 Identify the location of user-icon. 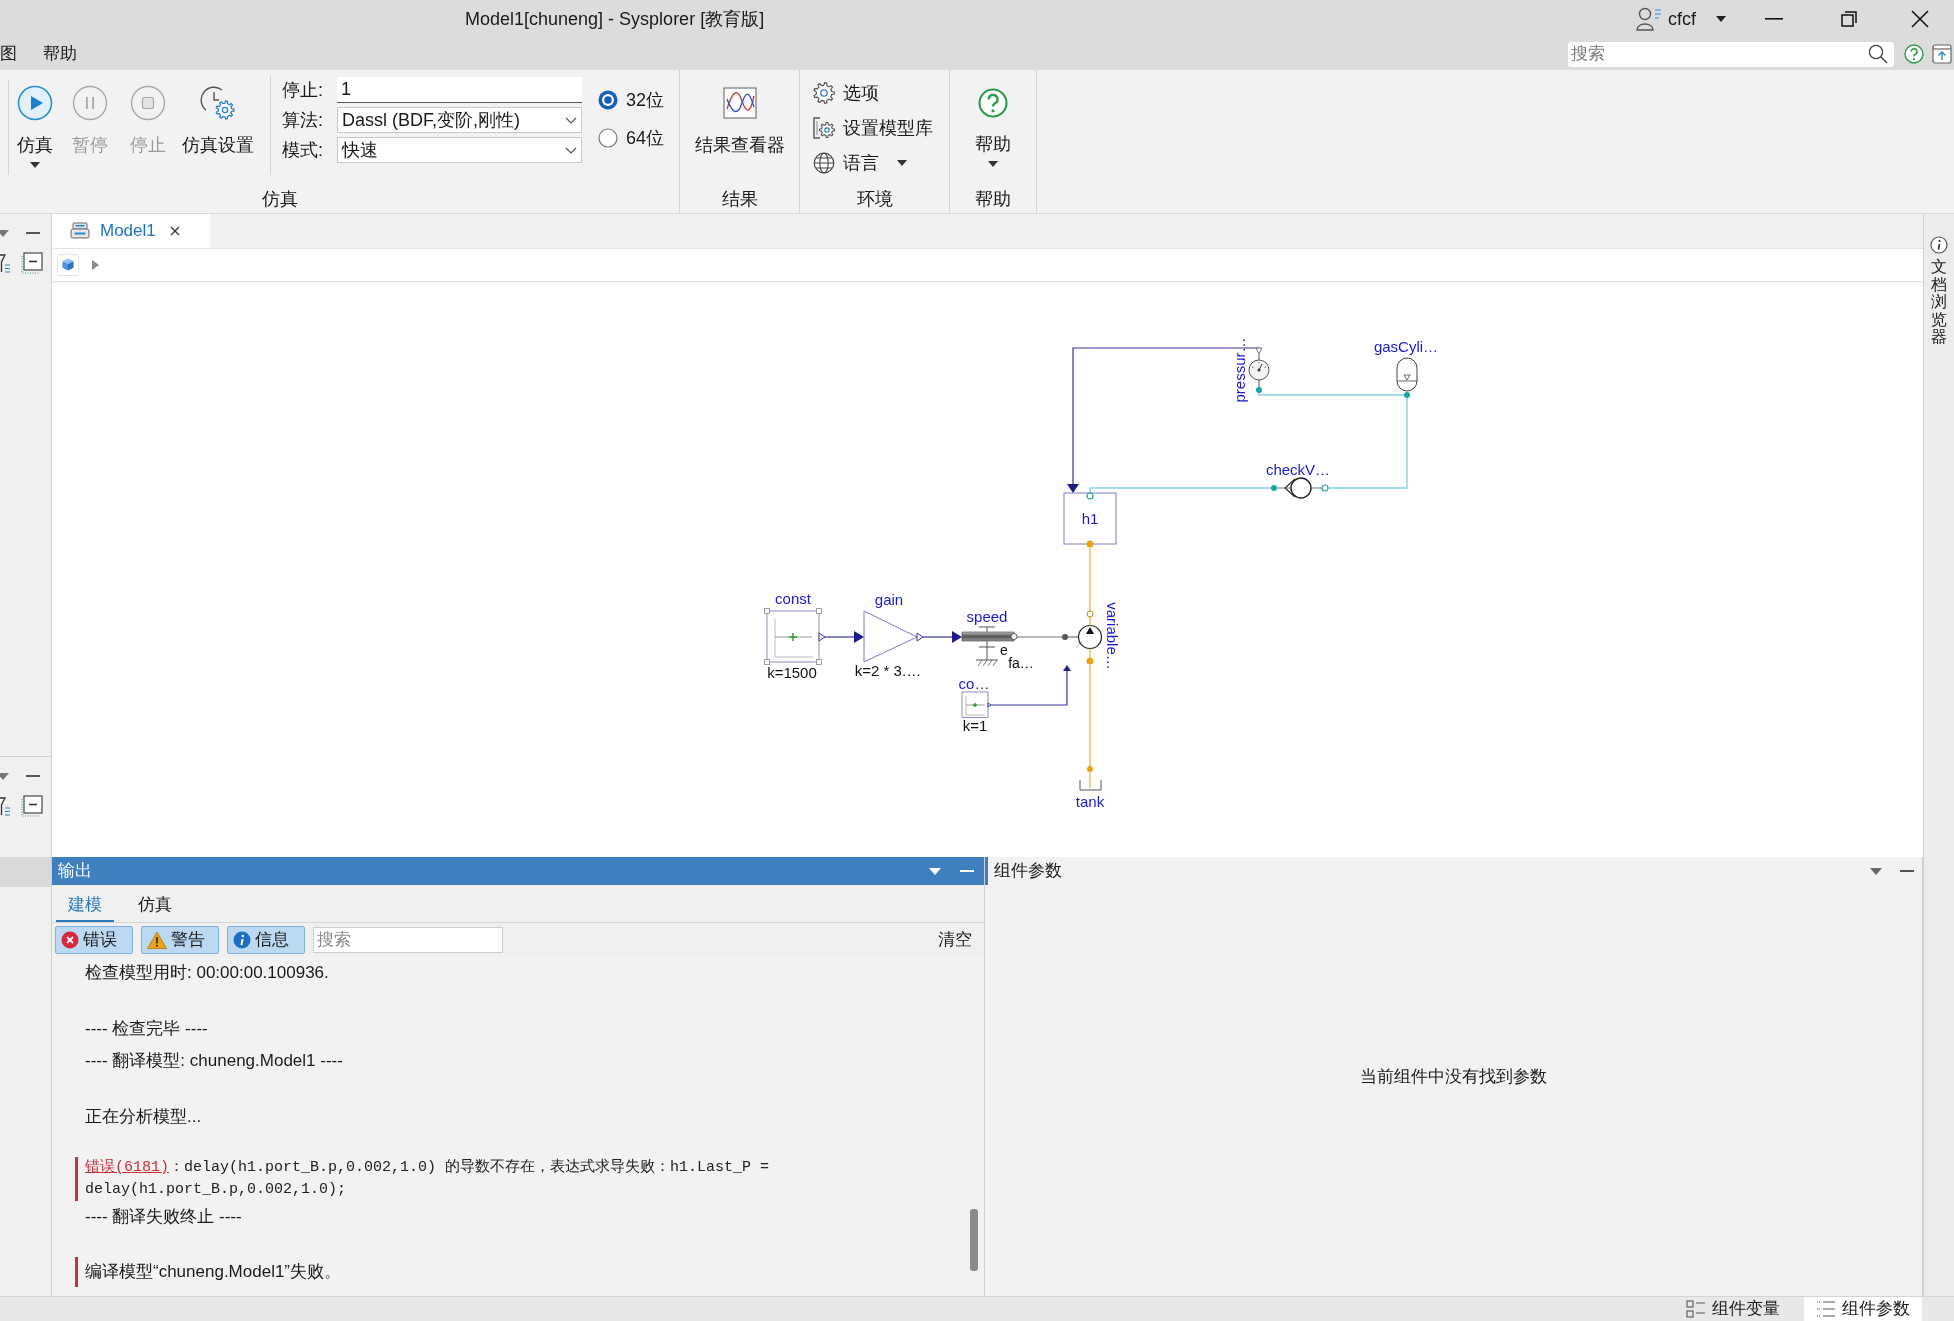
(1649, 19).